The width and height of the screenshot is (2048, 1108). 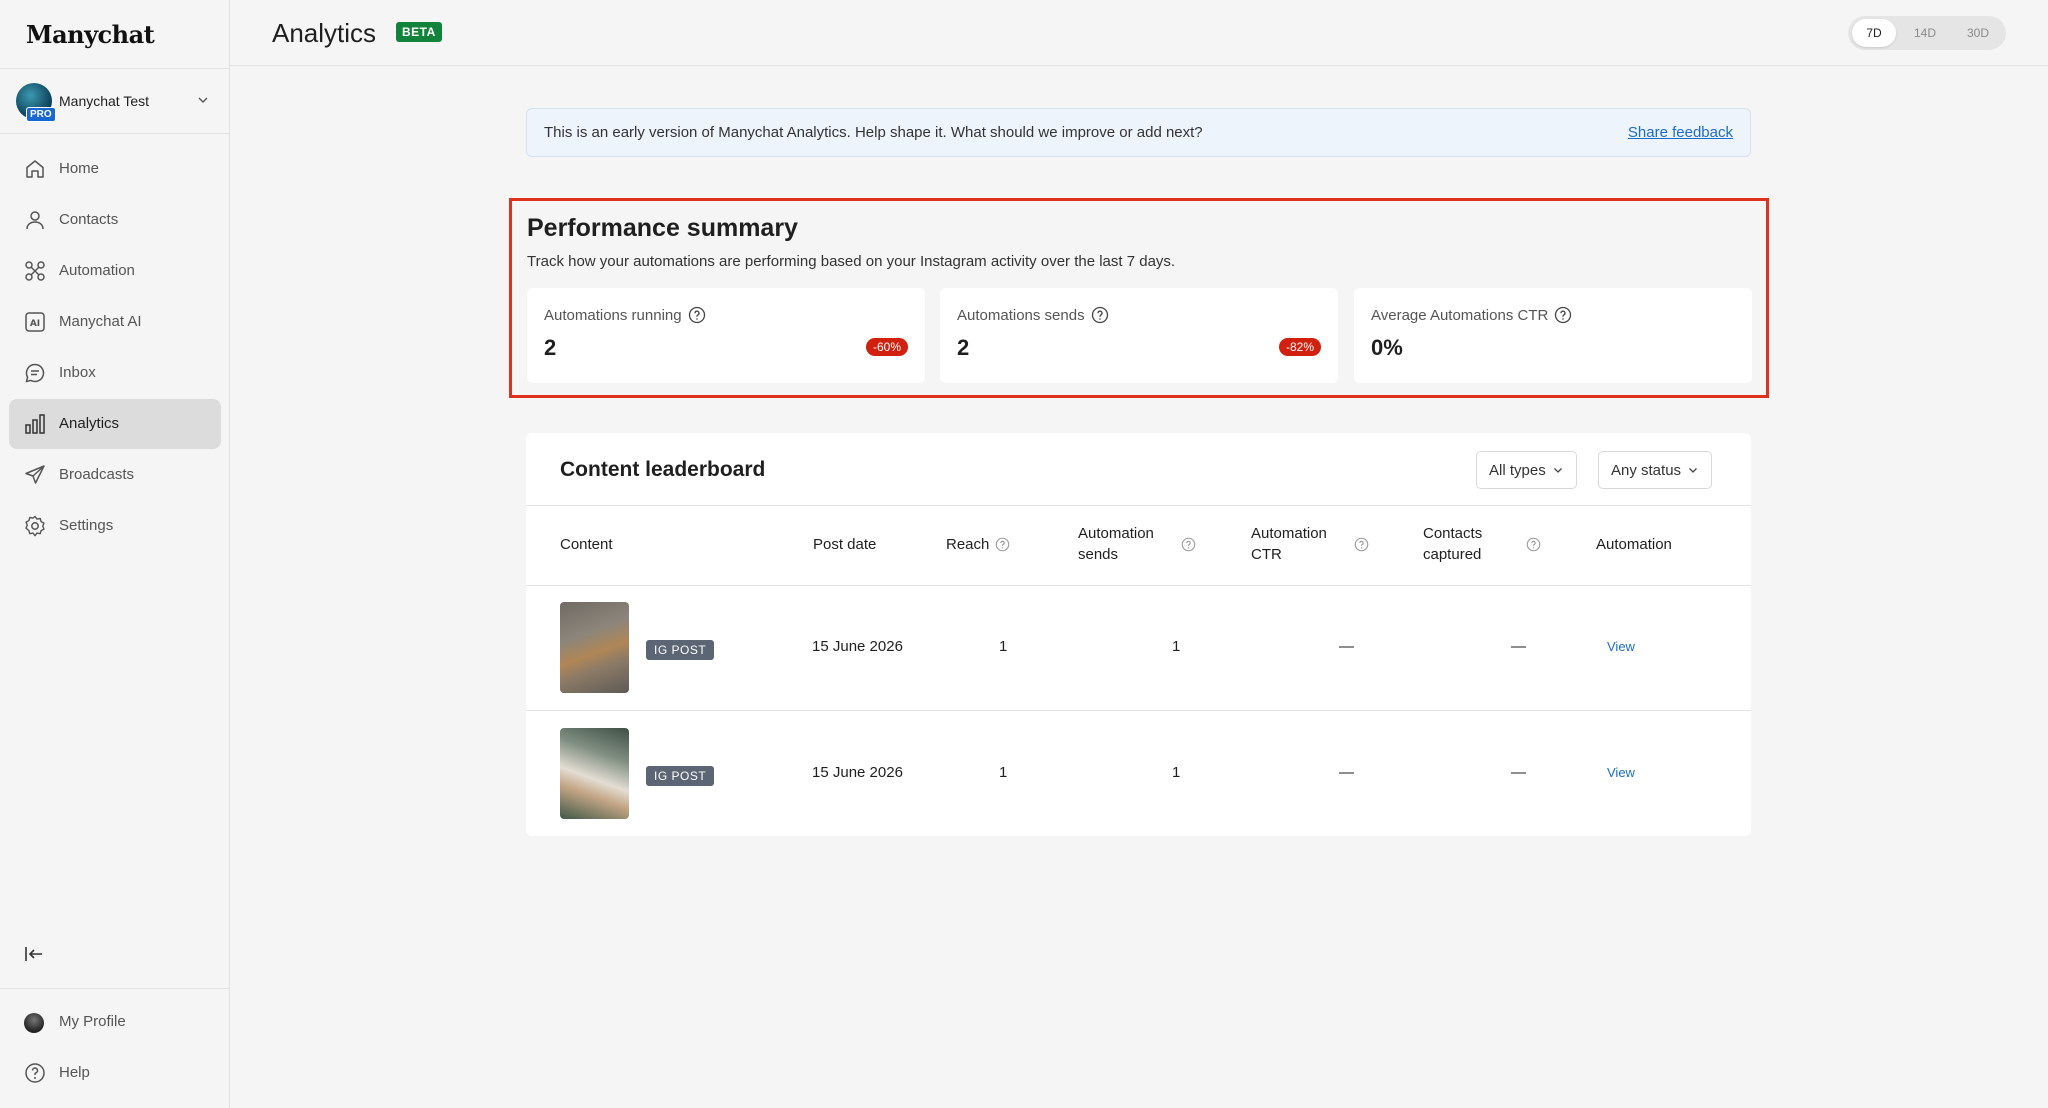 I want to click on stat-label-text: Average Automations CTR, so click(x=1460, y=315).